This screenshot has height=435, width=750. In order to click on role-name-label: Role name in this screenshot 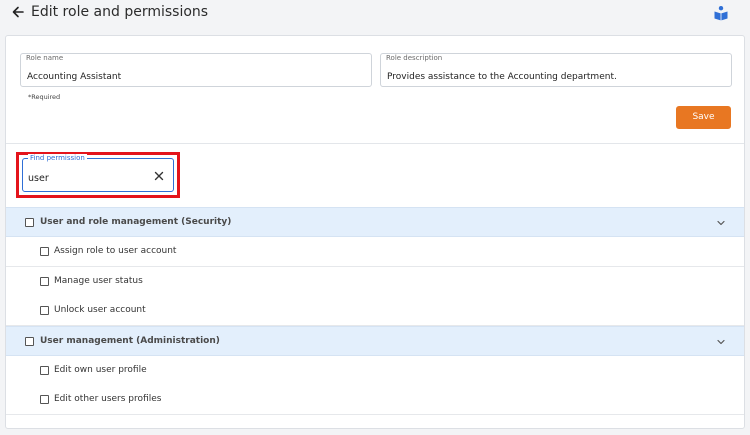, I will do `click(45, 58)`.